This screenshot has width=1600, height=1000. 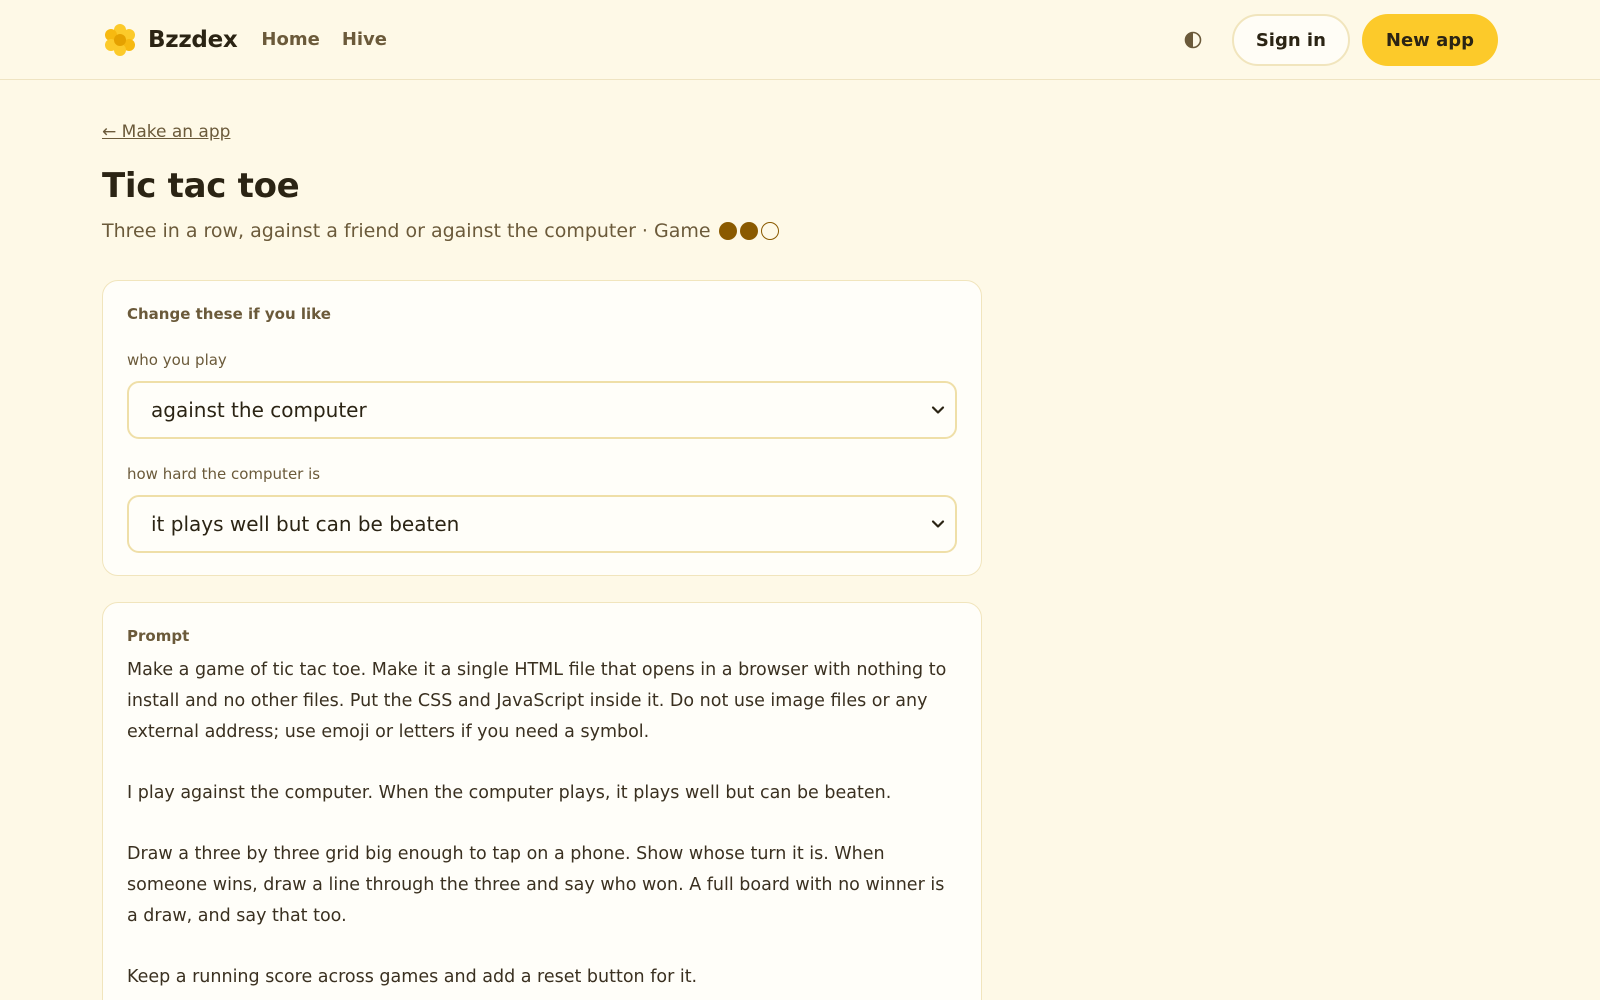 I want to click on top-bar: Bzzdex Home Hive Sign in New app, so click(x=800, y=40).